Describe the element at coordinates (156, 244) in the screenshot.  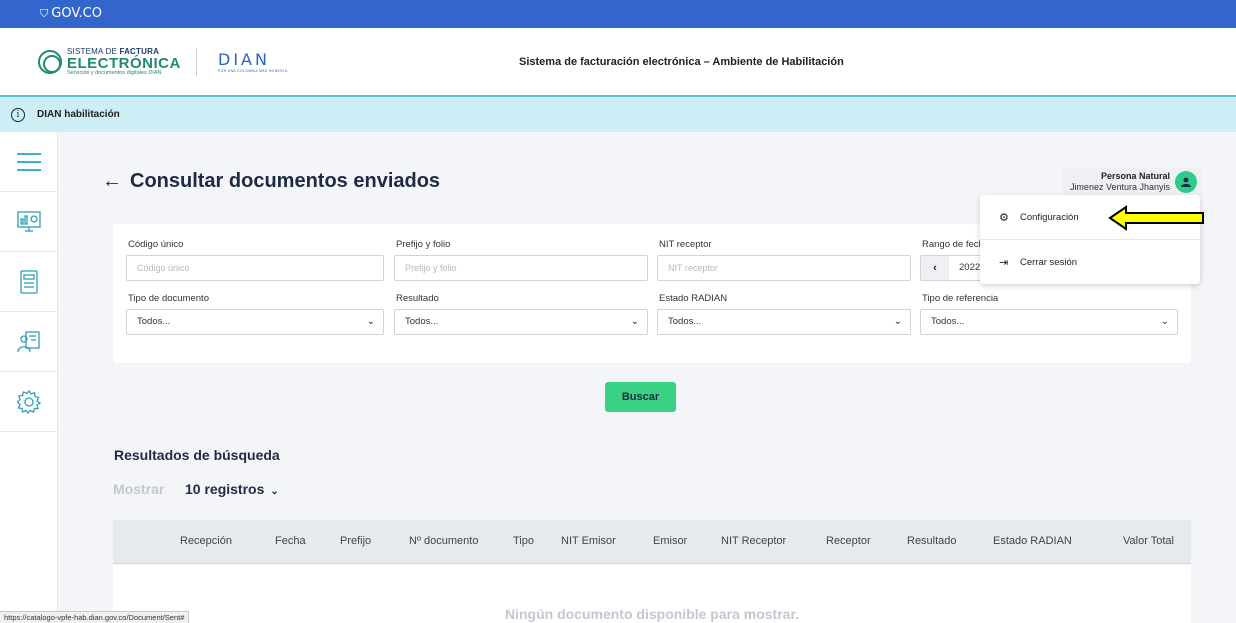
I see `codigo-unico-label: Código único` at that location.